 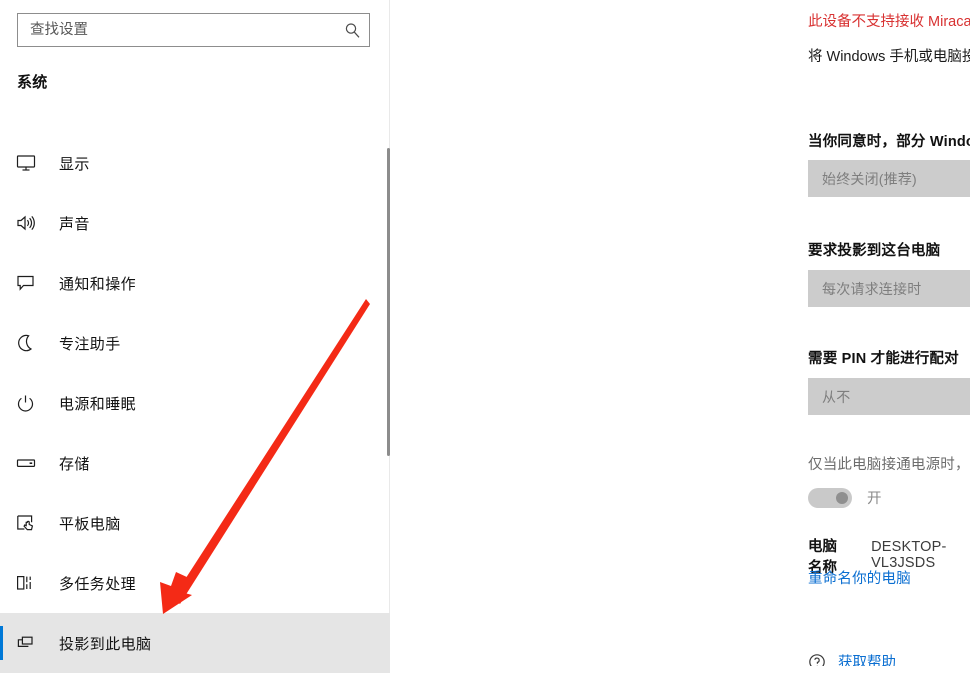 What do you see at coordinates (74, 464) in the screenshot?
I see `sidebar-item-label: 存储` at bounding box center [74, 464].